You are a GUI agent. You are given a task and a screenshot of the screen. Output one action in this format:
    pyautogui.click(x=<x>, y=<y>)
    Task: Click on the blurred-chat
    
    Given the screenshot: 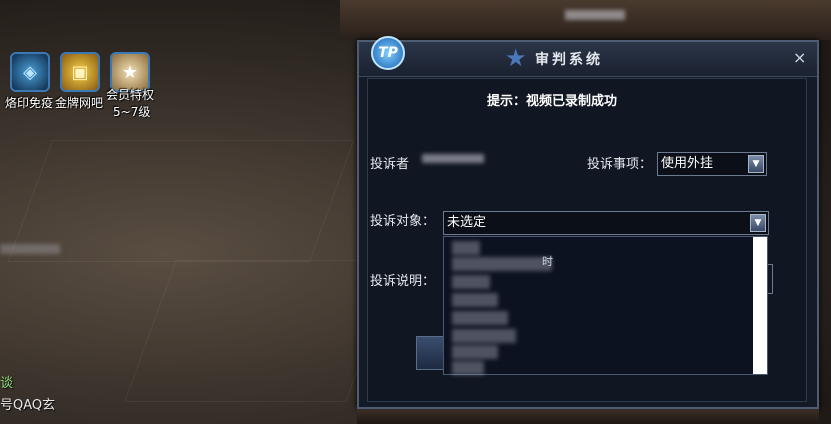 What is the action you would take?
    pyautogui.click(x=30, y=249)
    